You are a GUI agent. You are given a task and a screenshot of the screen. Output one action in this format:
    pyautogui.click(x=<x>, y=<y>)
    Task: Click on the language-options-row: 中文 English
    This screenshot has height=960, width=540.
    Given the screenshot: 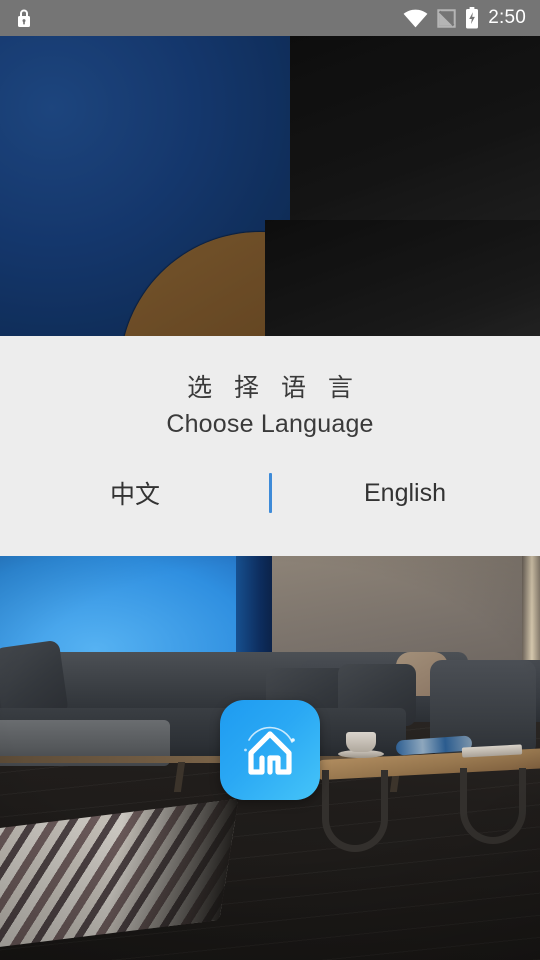 What is the action you would take?
    pyautogui.click(x=270, y=493)
    